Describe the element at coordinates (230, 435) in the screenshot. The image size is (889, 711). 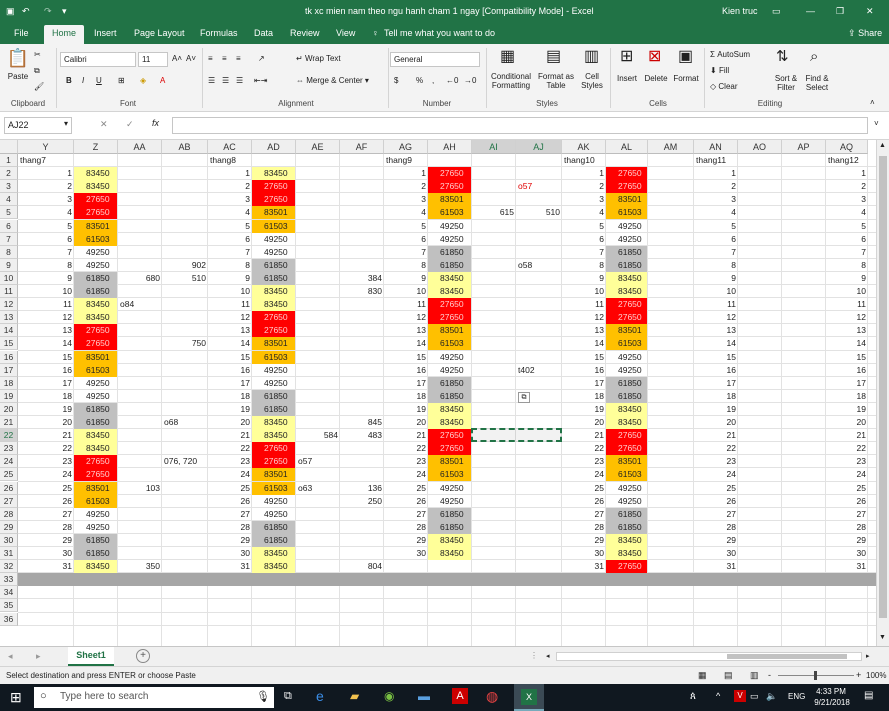
I see `cell-ac22: 21` at that location.